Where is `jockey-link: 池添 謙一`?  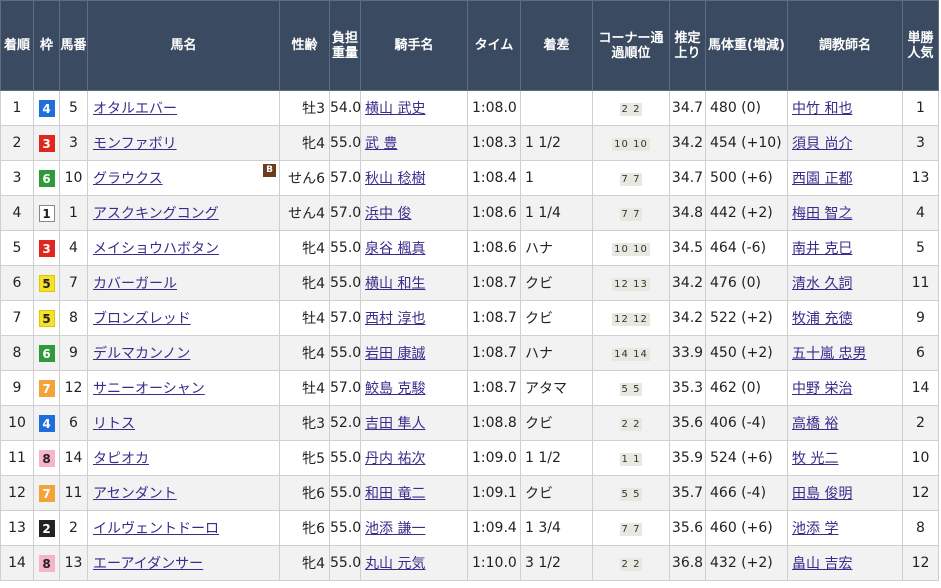 jockey-link: 池添 謙一 is located at coordinates (395, 529).